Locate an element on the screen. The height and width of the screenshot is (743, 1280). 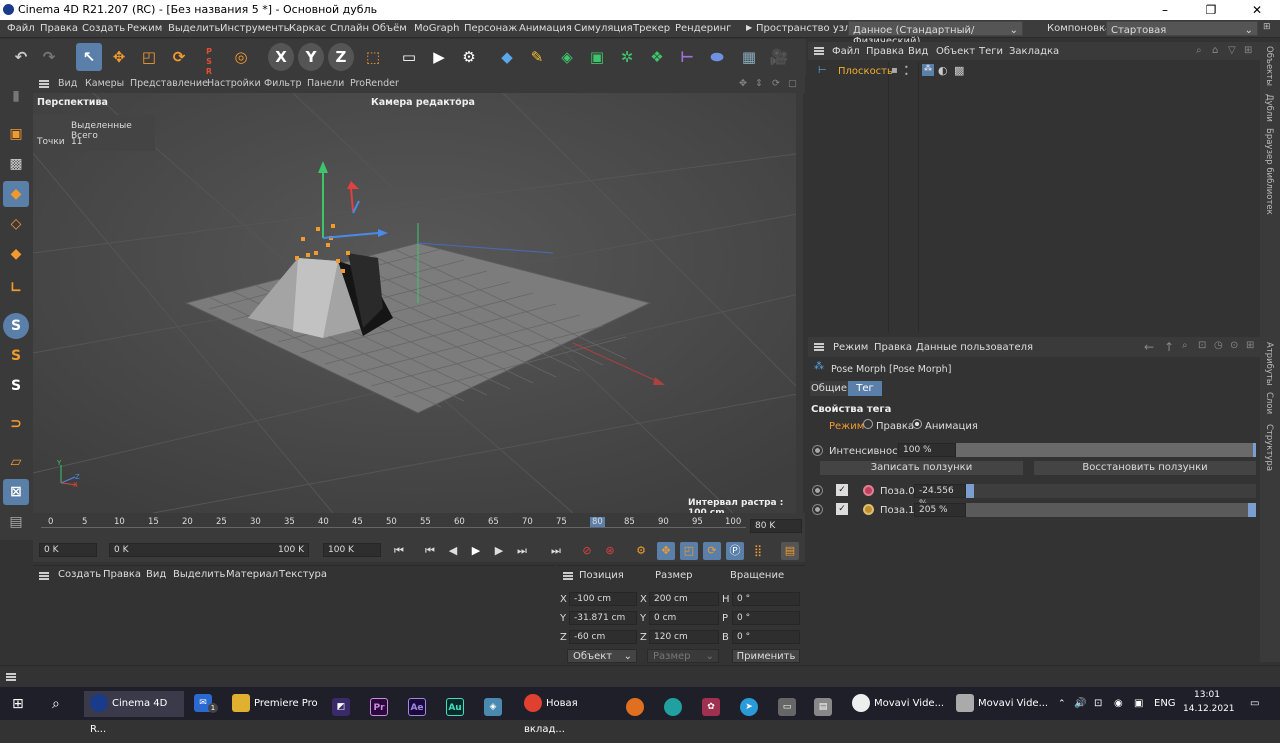
grid-workplane-icon: ▤ is located at coordinates (16, 522).